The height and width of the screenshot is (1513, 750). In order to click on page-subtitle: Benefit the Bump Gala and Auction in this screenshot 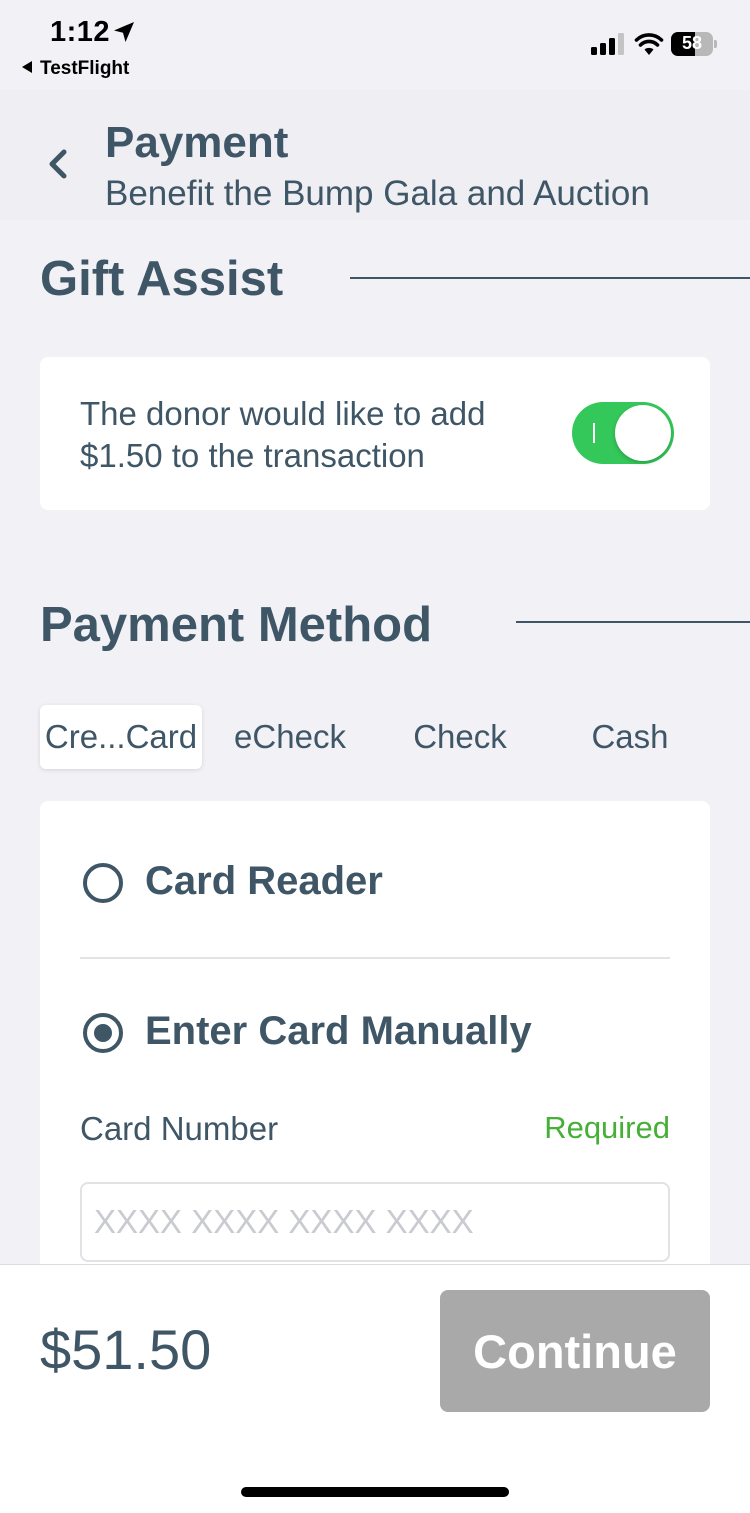, I will do `click(377, 193)`.